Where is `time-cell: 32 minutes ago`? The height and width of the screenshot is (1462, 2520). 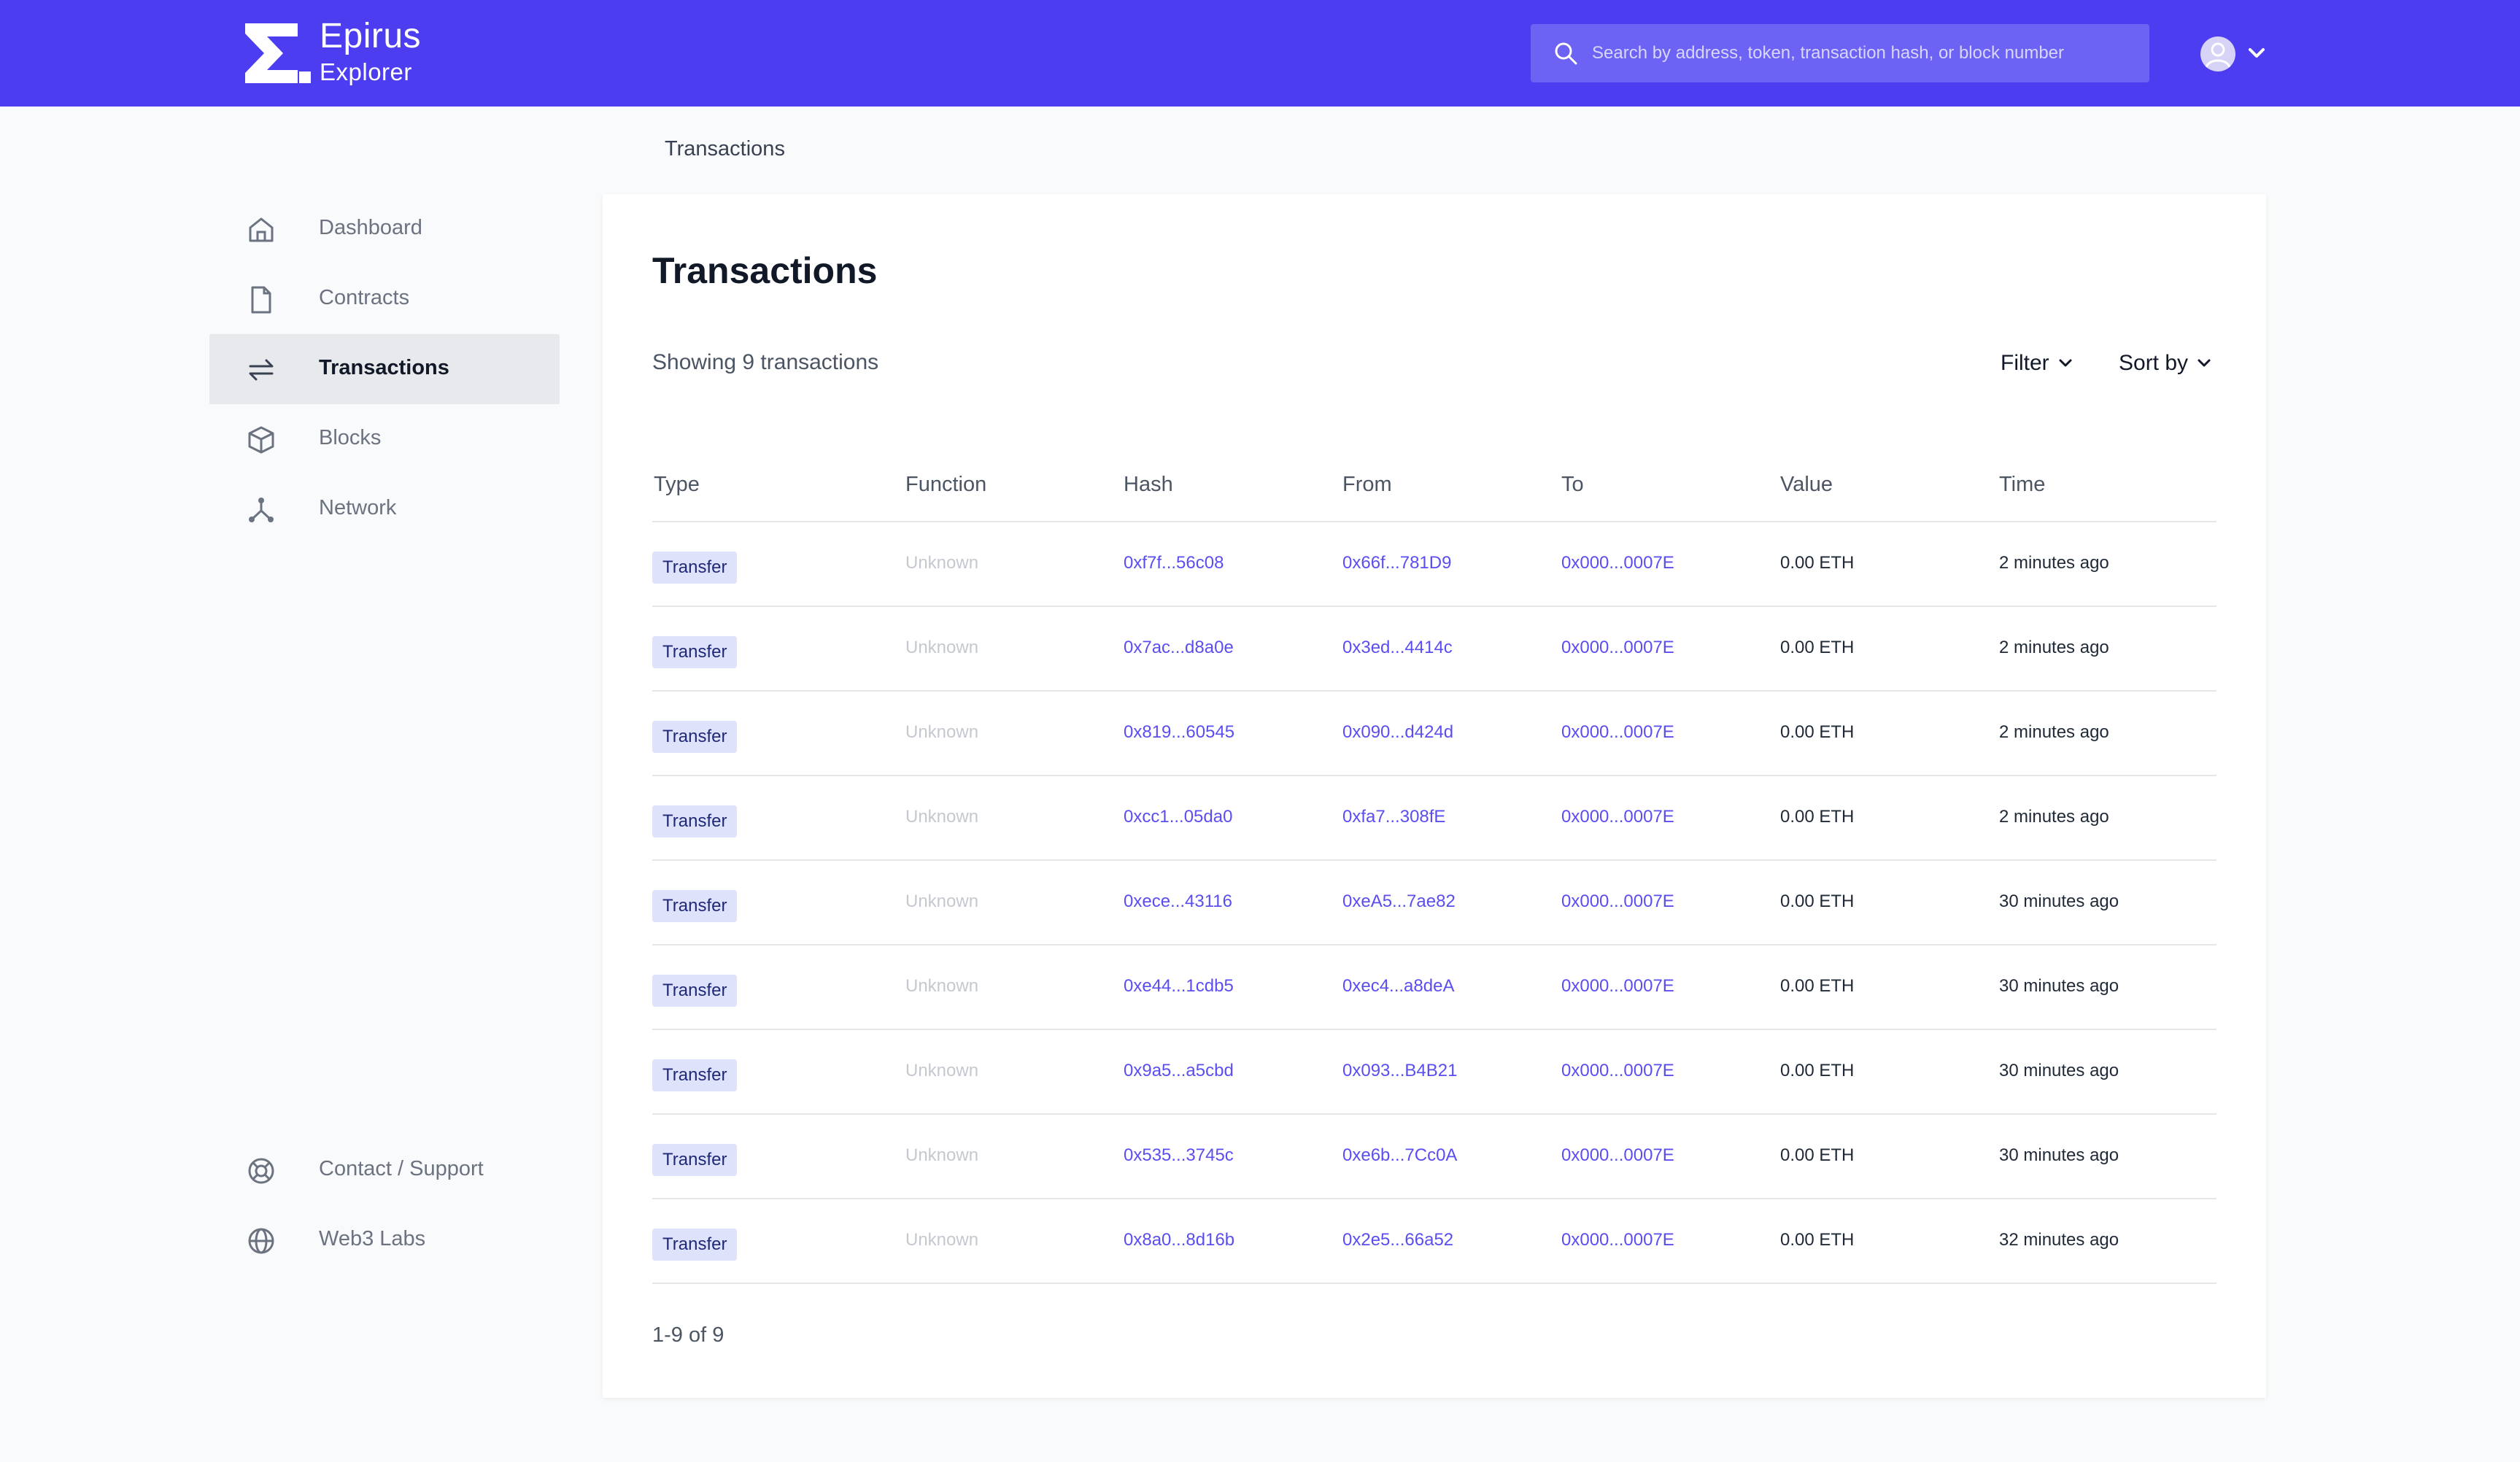
time-cell: 32 minutes ago is located at coordinates (2059, 1240).